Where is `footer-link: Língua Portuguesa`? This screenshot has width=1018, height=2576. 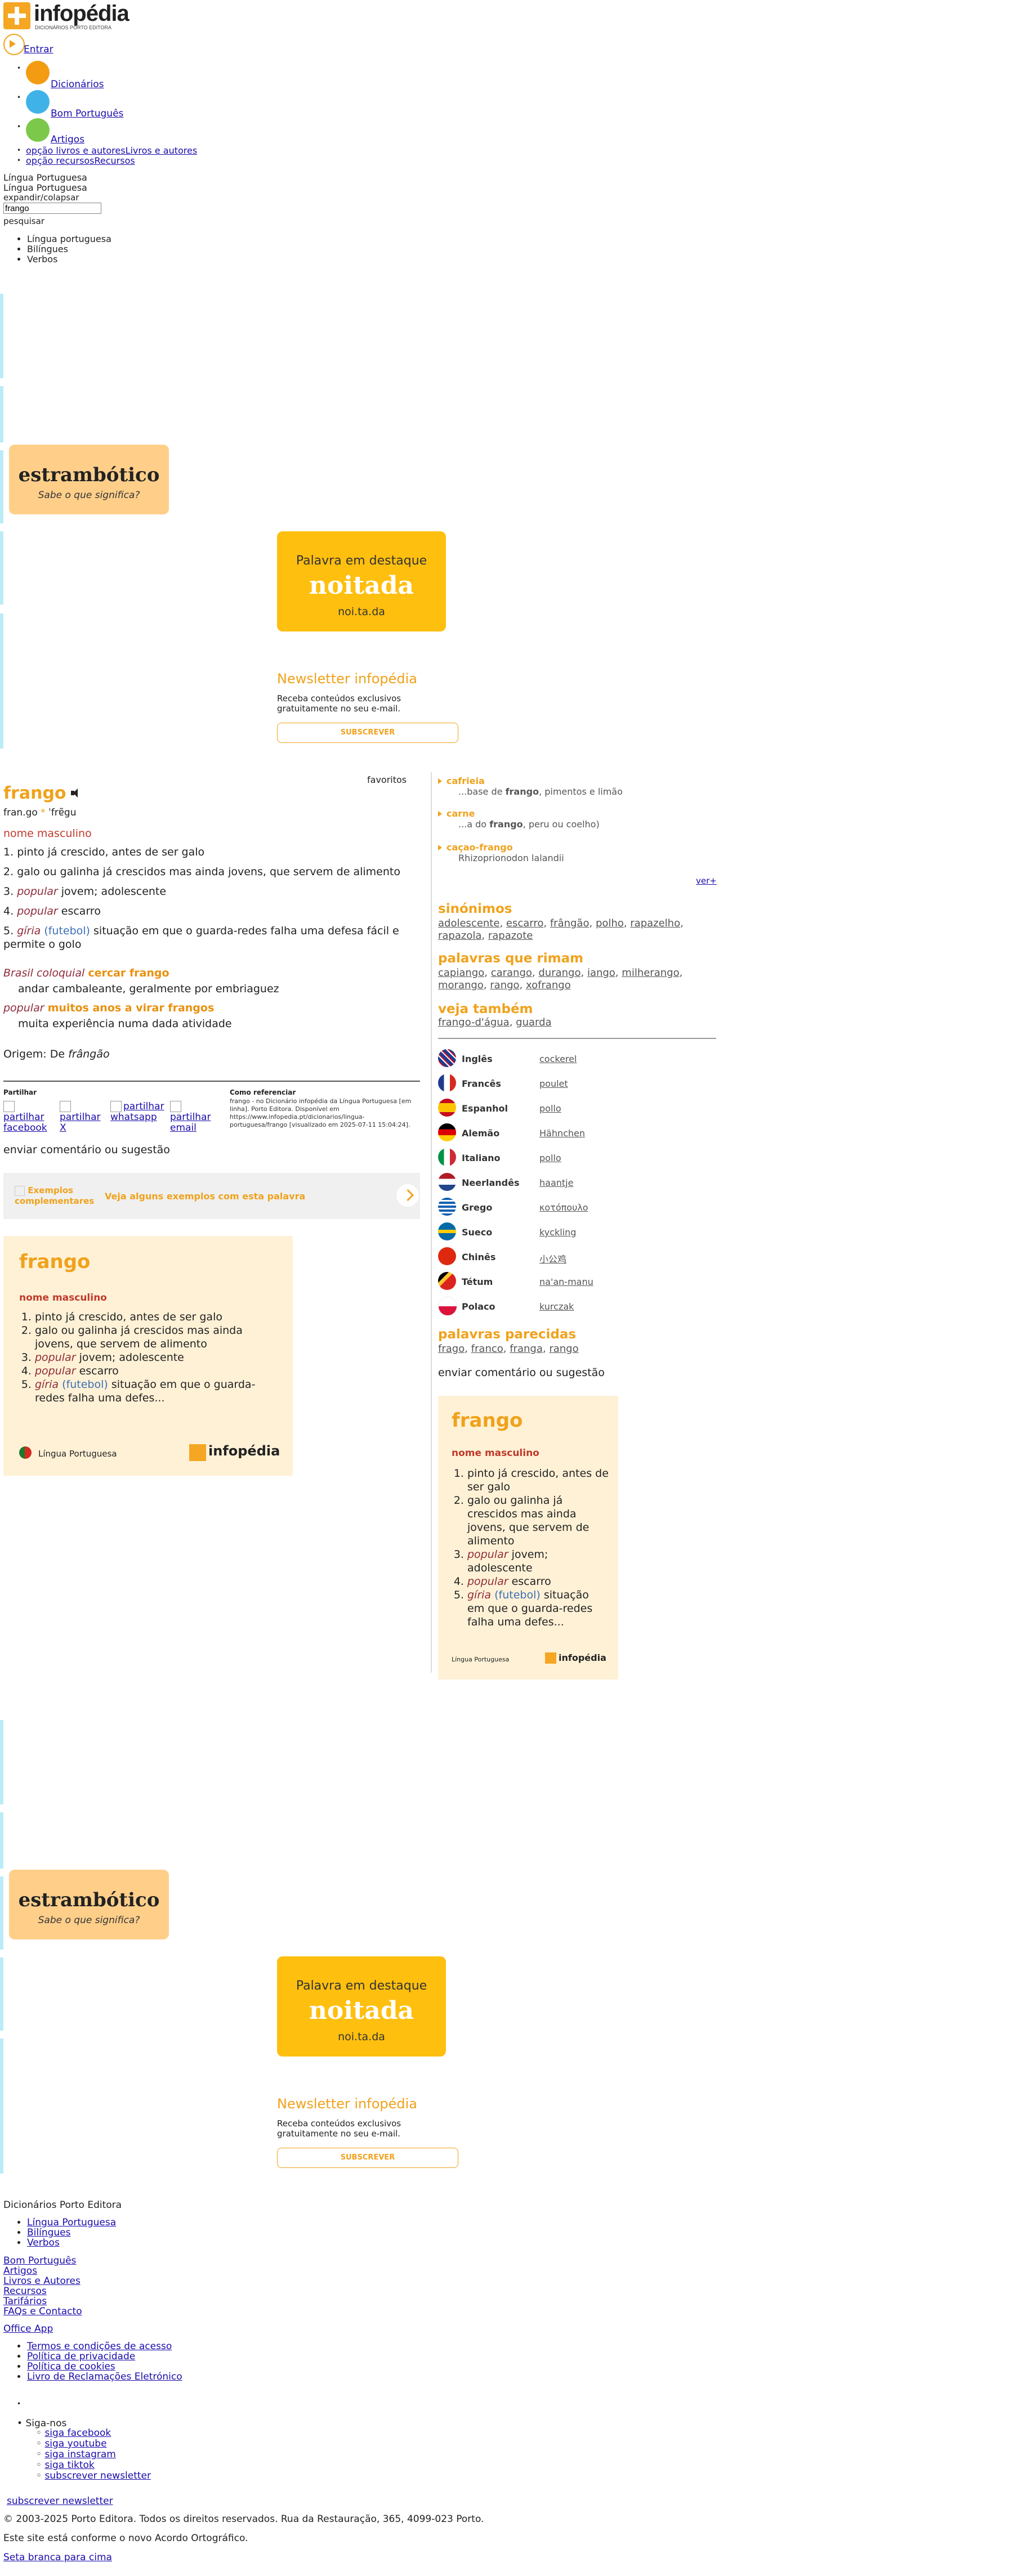
footer-link: Língua Portuguesa is located at coordinates (72, 2222).